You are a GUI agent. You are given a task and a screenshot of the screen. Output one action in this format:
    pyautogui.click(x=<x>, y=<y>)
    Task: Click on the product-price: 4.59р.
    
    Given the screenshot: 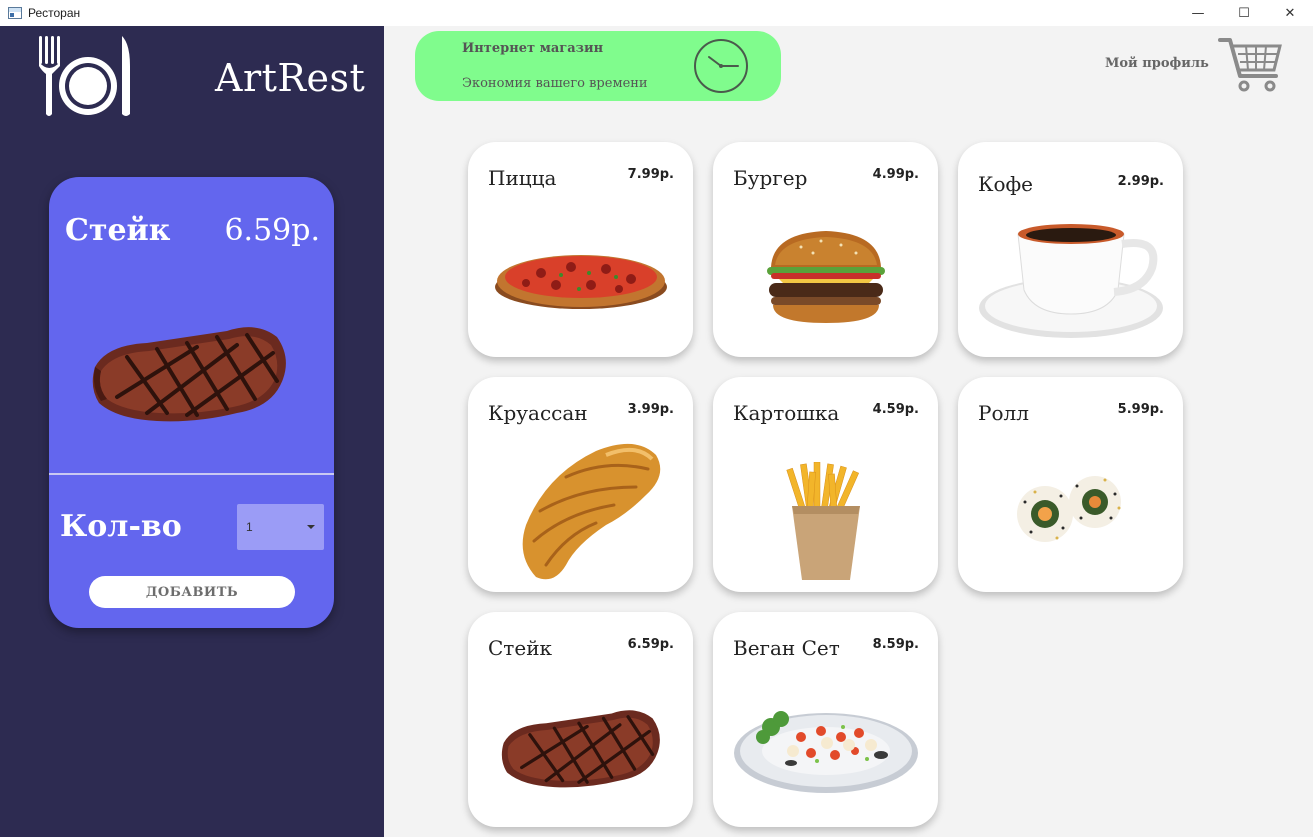 What is the action you would take?
    pyautogui.click(x=895, y=409)
    